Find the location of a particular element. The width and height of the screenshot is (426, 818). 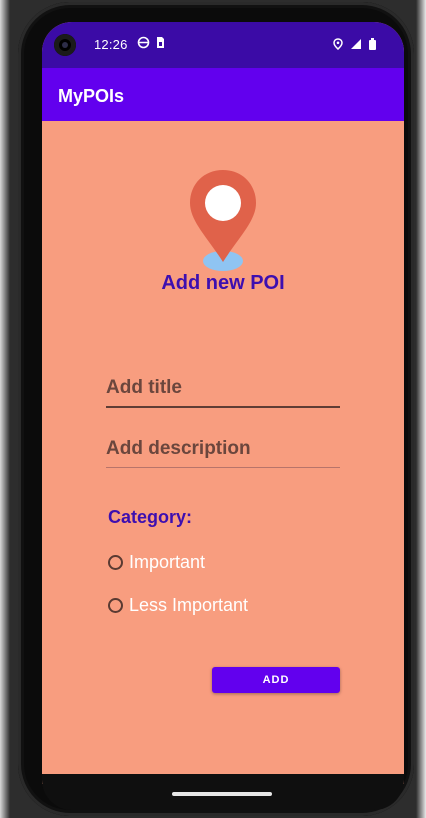

status-time: 12:26 is located at coordinates (111, 44).